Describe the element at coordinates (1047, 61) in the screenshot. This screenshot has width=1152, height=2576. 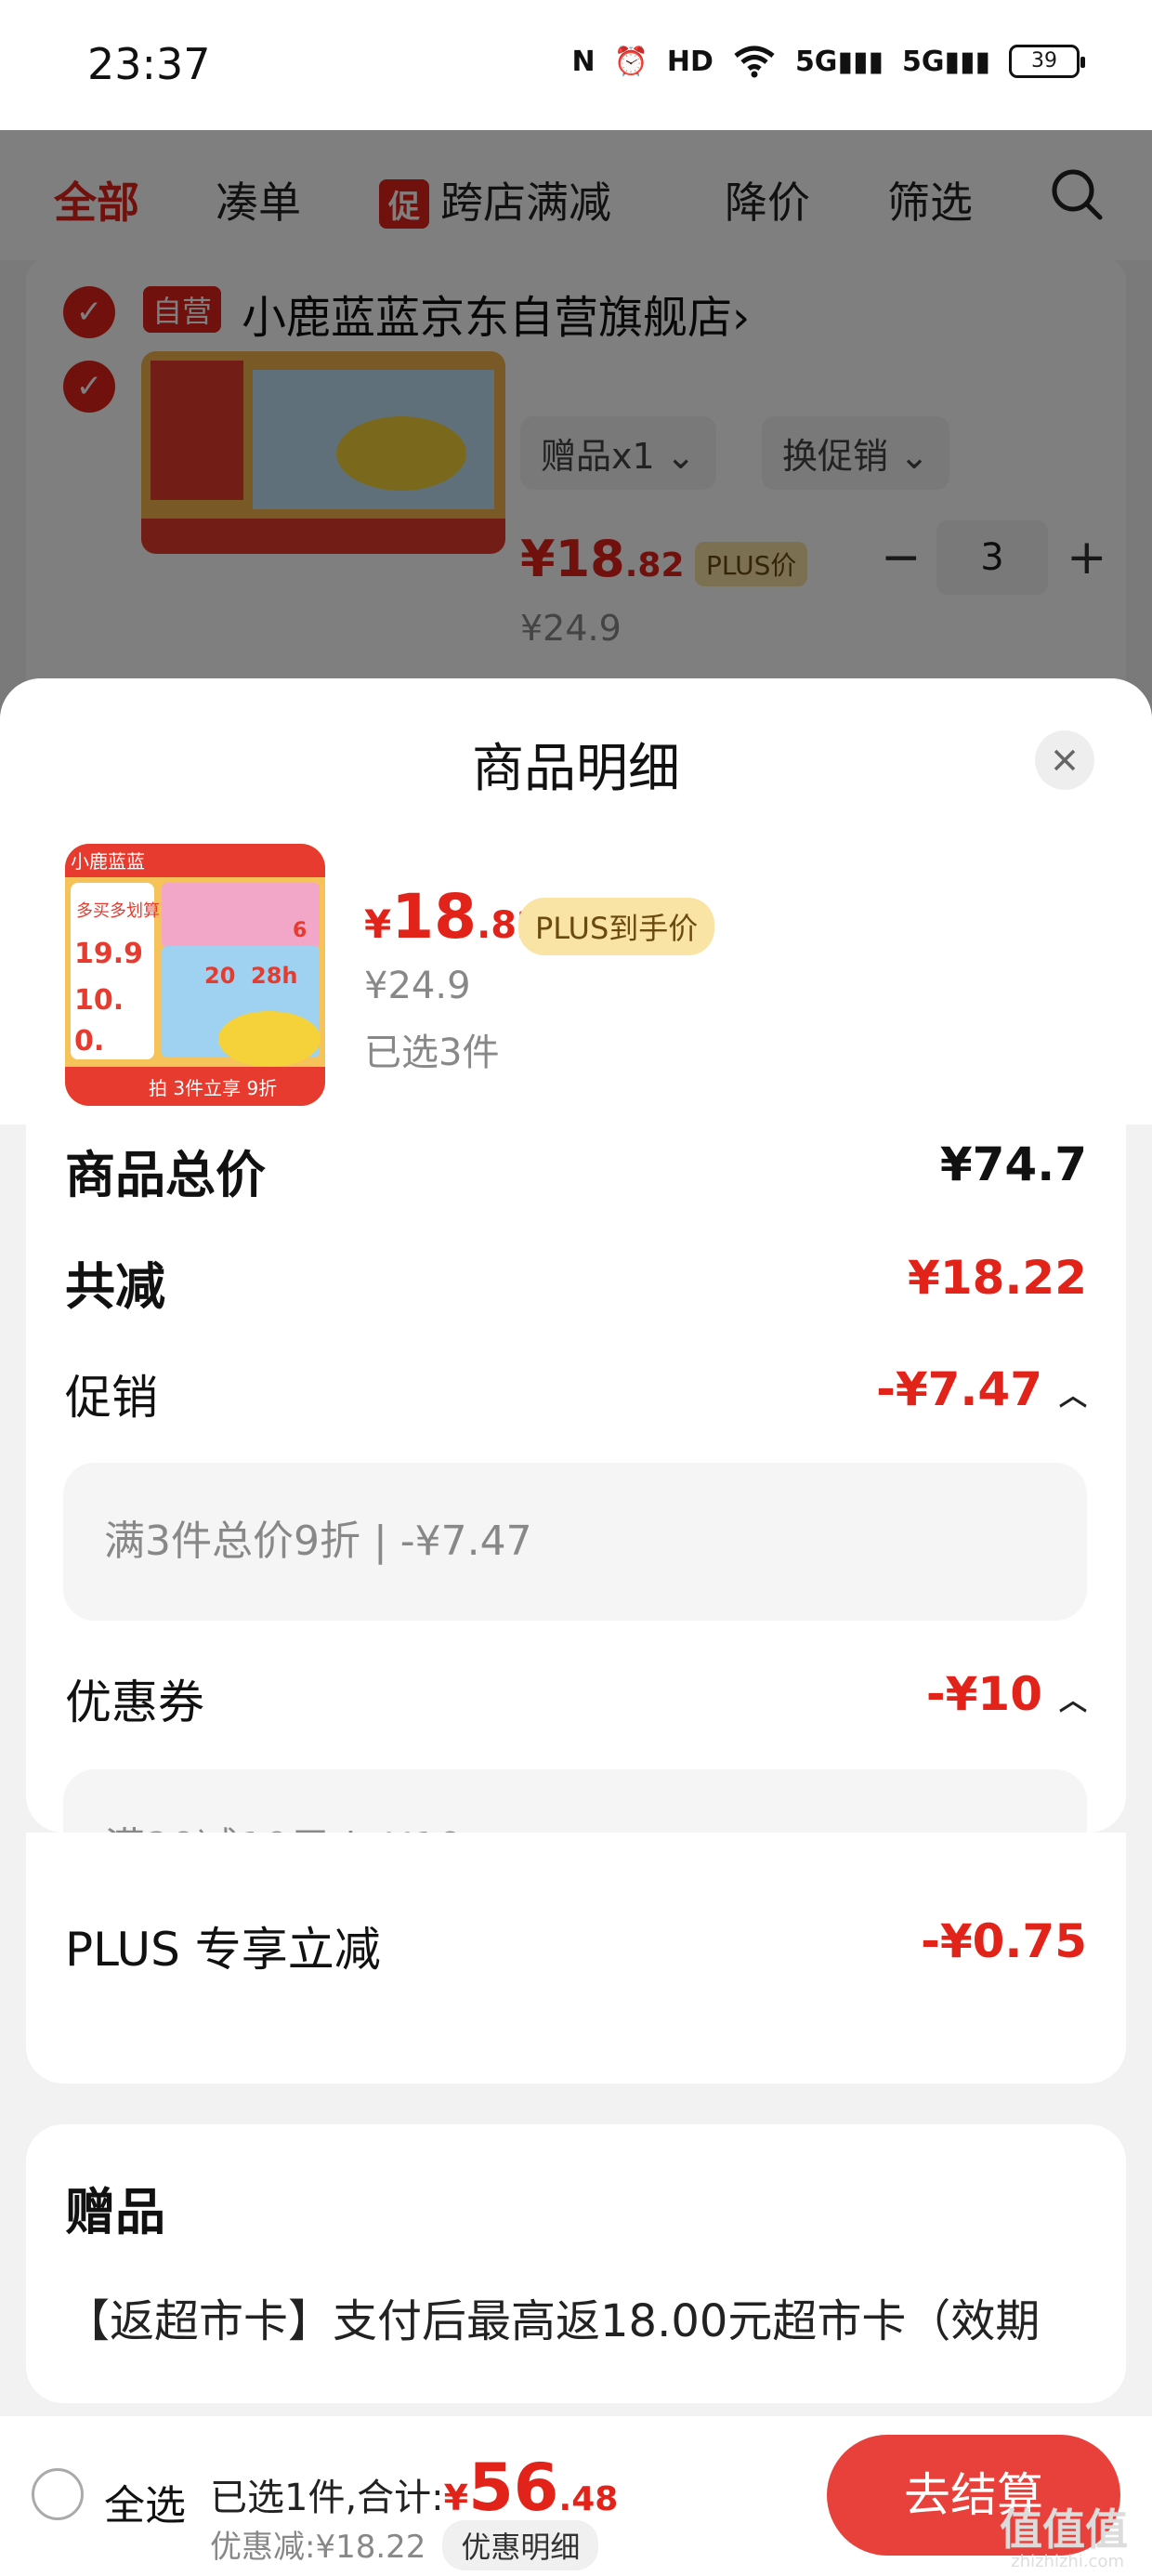
I see `battery-icon: 39` at that location.